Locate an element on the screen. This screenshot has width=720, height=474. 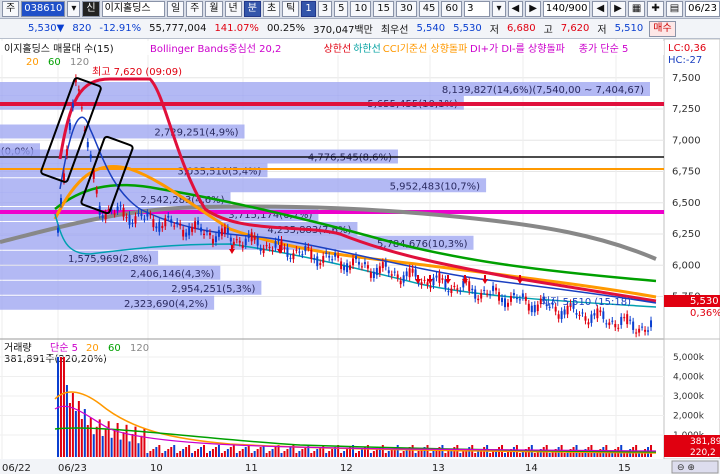
scroll-left-icon: ◀ is located at coordinates (600, 9).